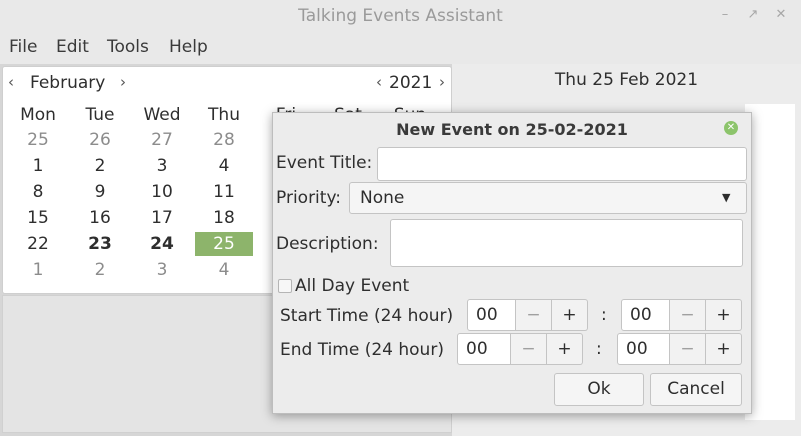 Image resolution: width=801 pixels, height=436 pixels. Describe the element at coordinates (100, 244) in the screenshot. I see `calendar-day-marked: 23` at that location.